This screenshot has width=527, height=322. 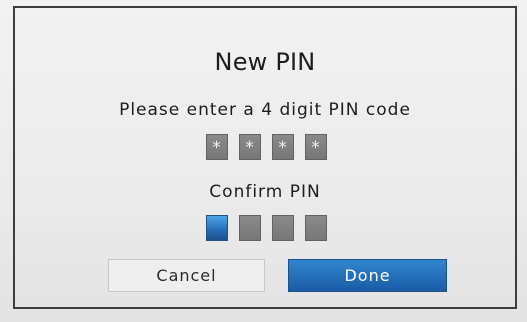 I want to click on dialog-title: New PIN, so click(x=265, y=62).